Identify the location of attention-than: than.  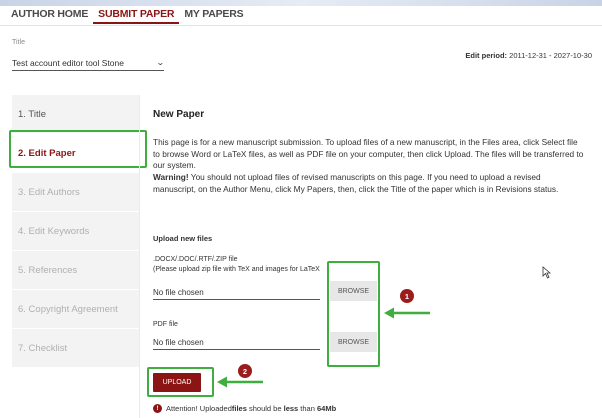
(307, 408).